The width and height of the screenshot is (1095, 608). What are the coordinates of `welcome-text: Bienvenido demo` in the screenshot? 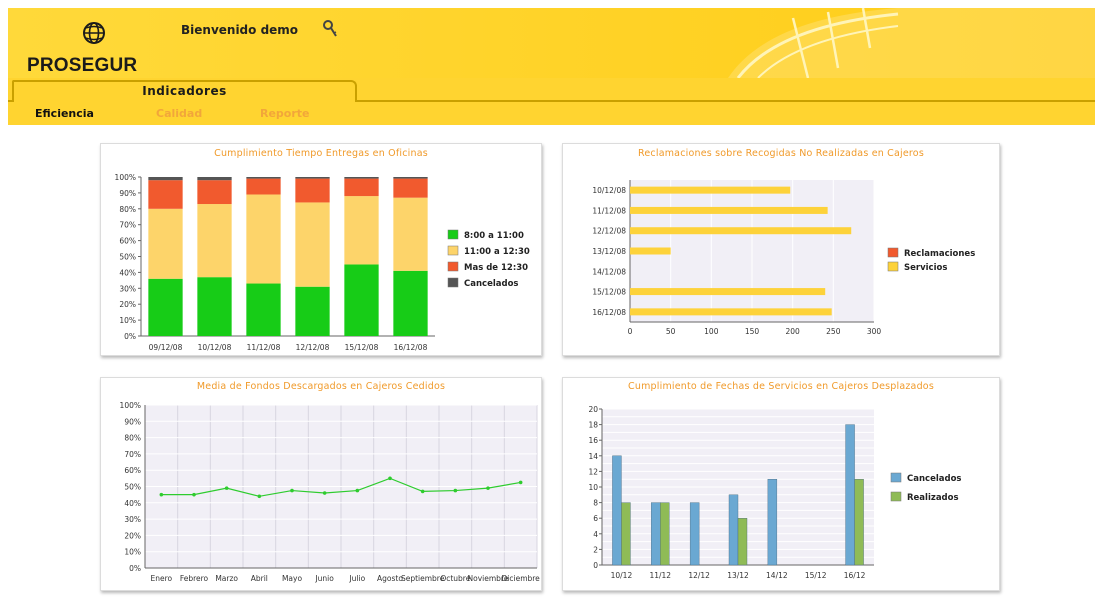 It's located at (240, 30).